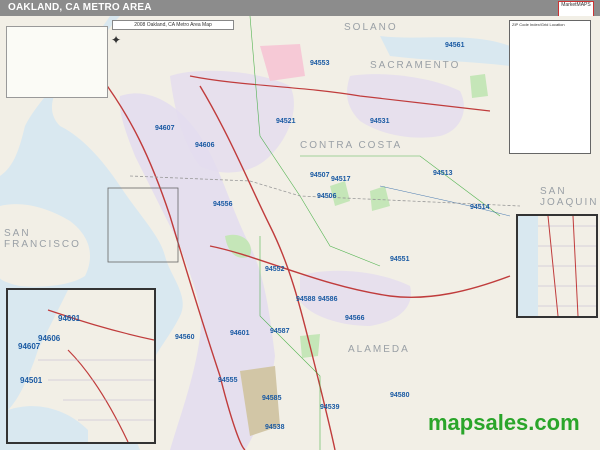 The width and height of the screenshot is (600, 450). I want to click on zip-label: 94553, so click(320, 63).